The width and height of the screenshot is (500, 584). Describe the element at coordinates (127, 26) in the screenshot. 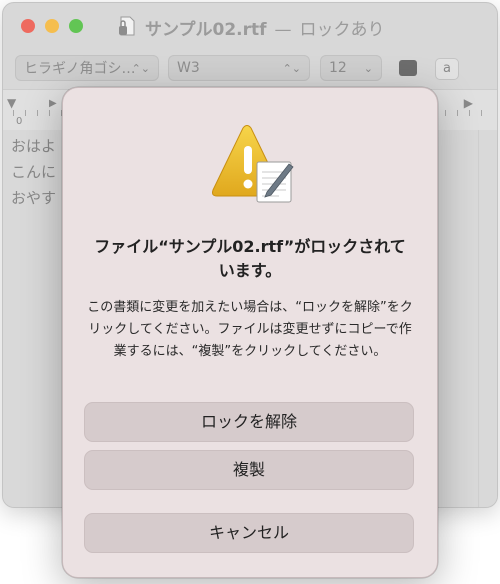

I see `rtf-document-icon` at that location.